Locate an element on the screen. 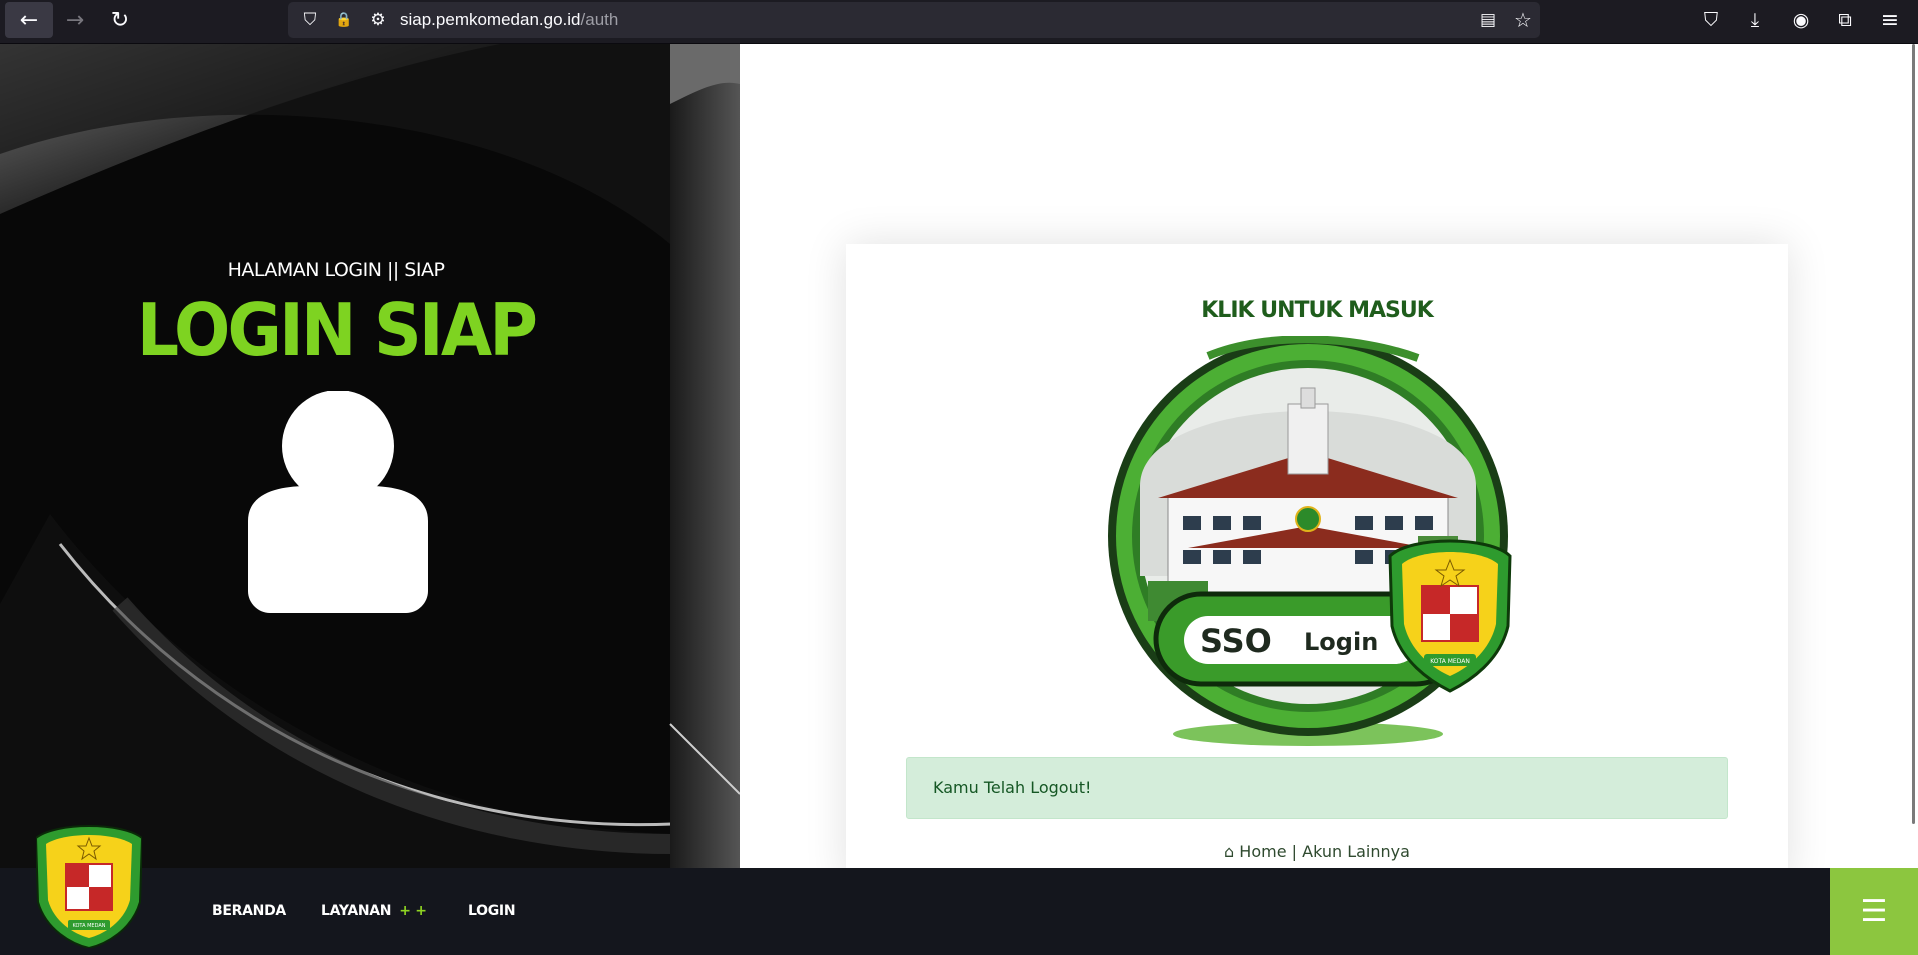 The height and width of the screenshot is (955, 1918). reload-icon: ↻ is located at coordinates (120, 20).